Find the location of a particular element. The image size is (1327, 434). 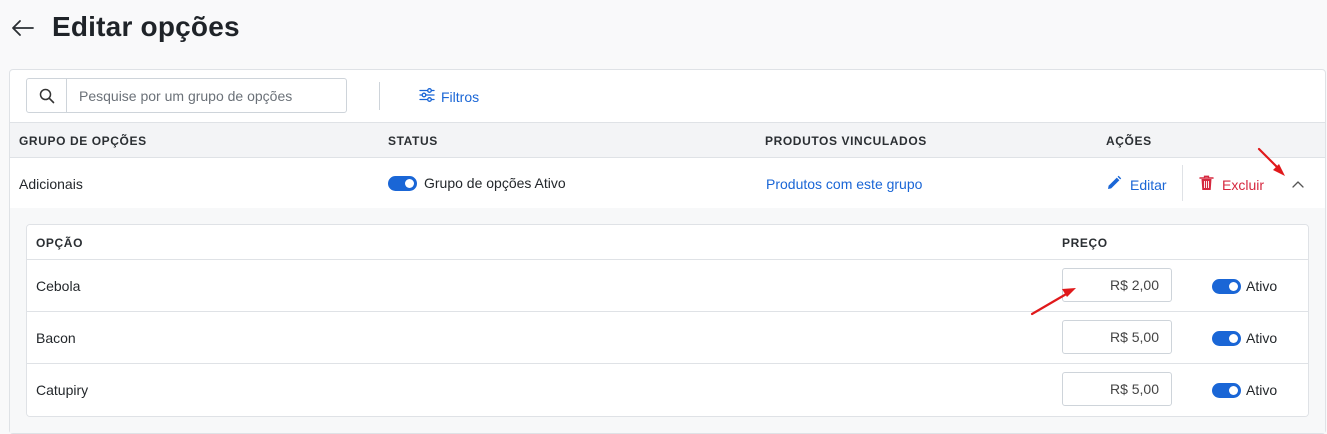

group-status-label: Grupo de opções Ativo is located at coordinates (495, 183).